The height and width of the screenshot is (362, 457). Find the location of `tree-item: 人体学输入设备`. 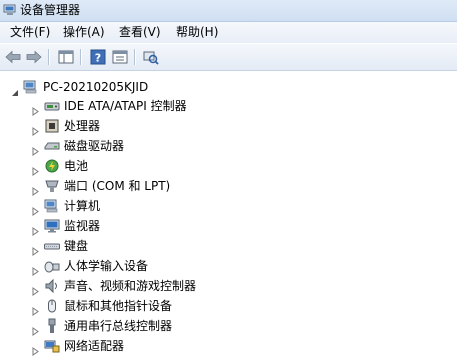

tree-item: 人体学输入设备 is located at coordinates (89, 266).